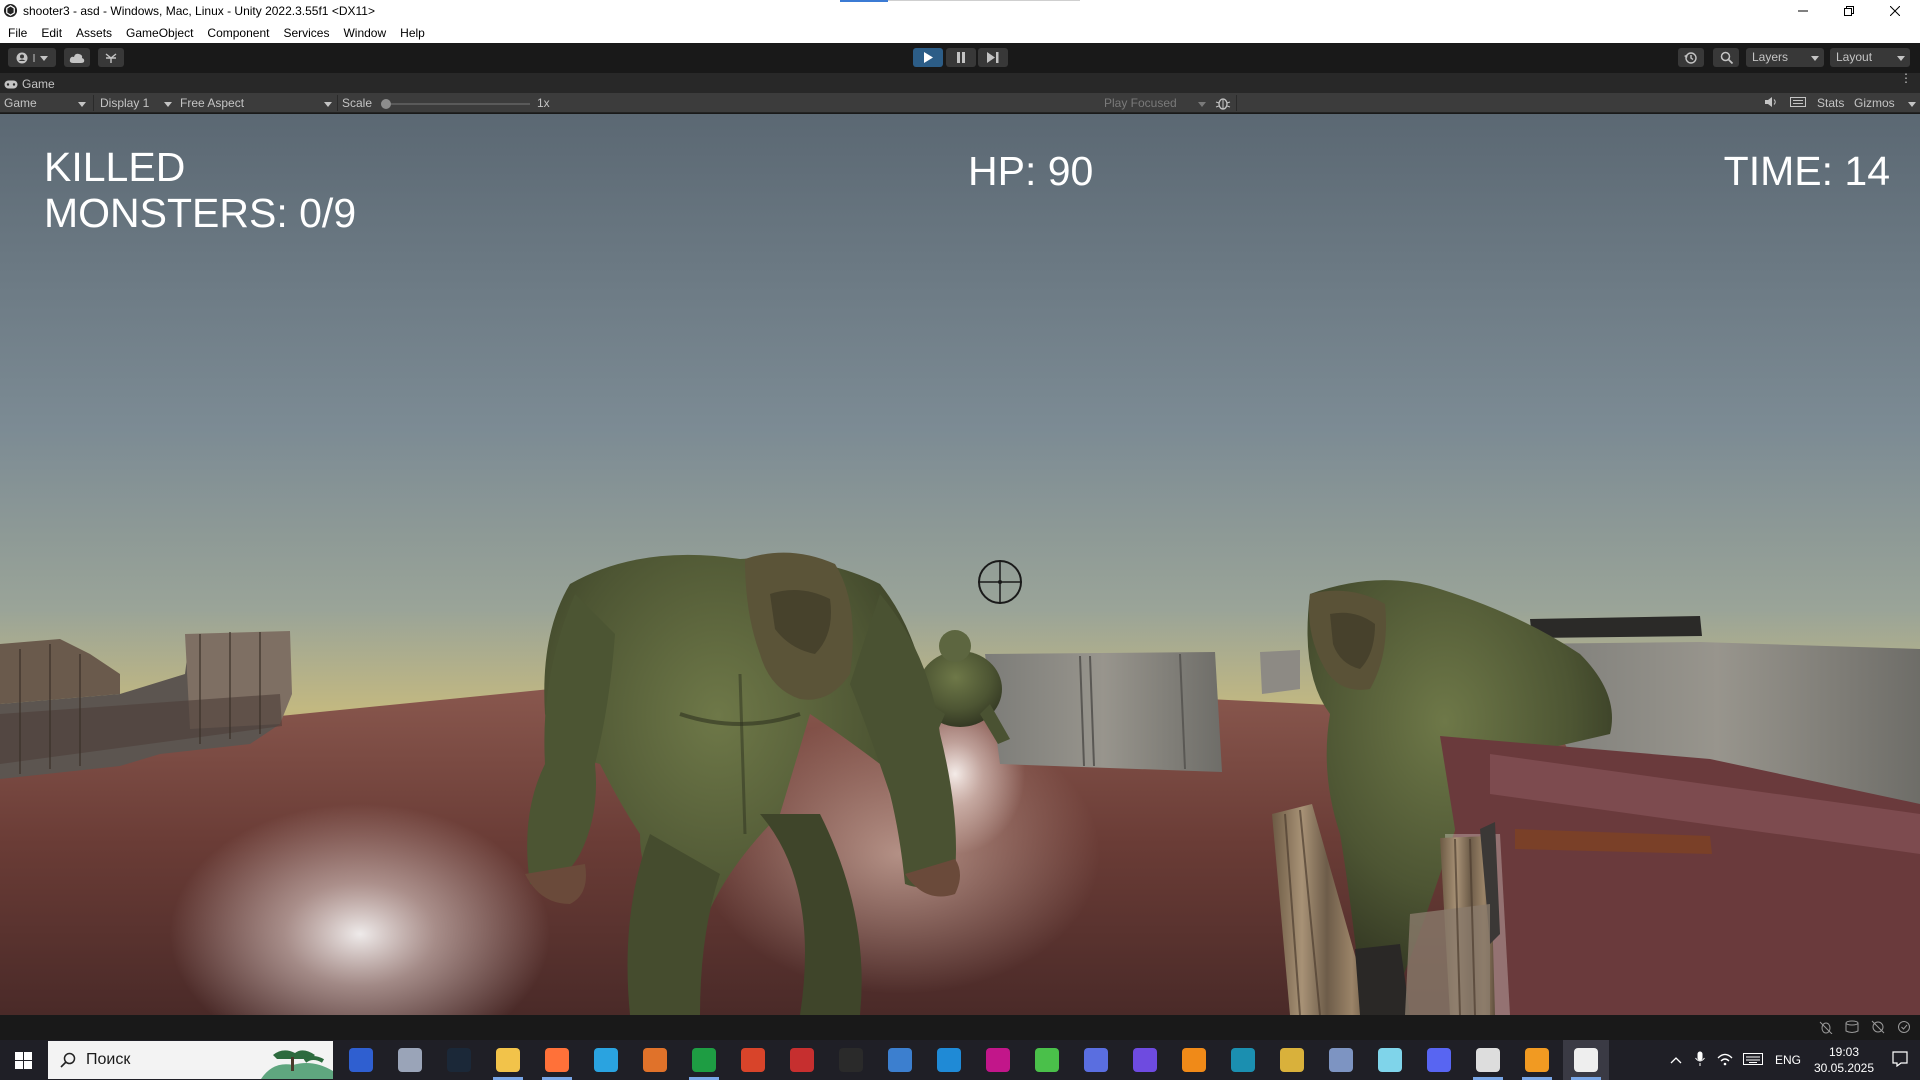  What do you see at coordinates (256, 103) in the screenshot?
I see `aspect-dropdown: Free Aspect` at bounding box center [256, 103].